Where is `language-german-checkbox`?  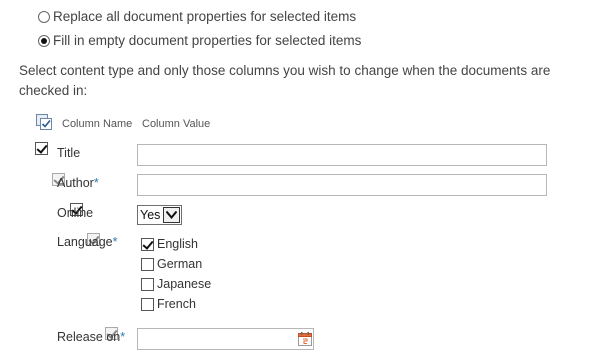
language-german-checkbox is located at coordinates (147, 264).